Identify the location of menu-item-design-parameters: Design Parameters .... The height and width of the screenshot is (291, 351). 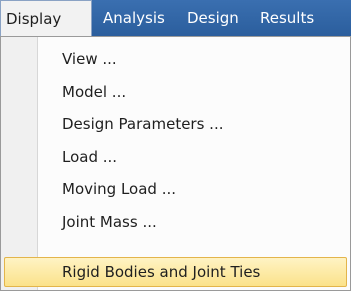
(175, 124).